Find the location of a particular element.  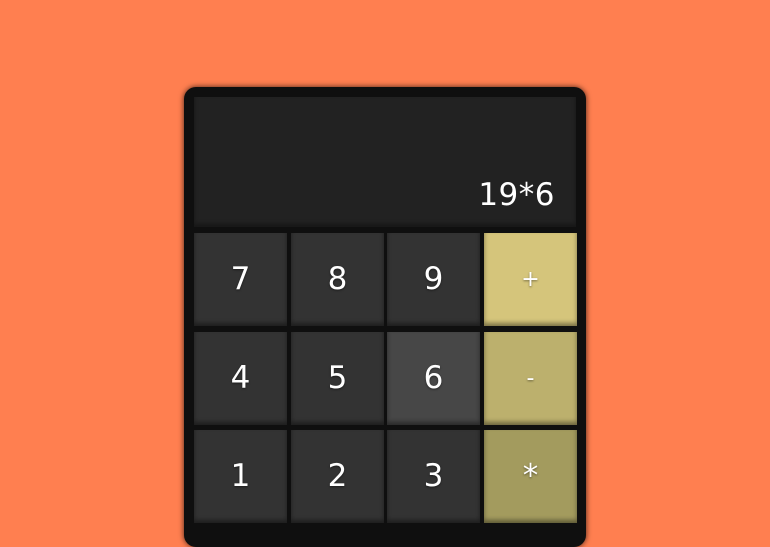

key-4: 4 is located at coordinates (240, 378).